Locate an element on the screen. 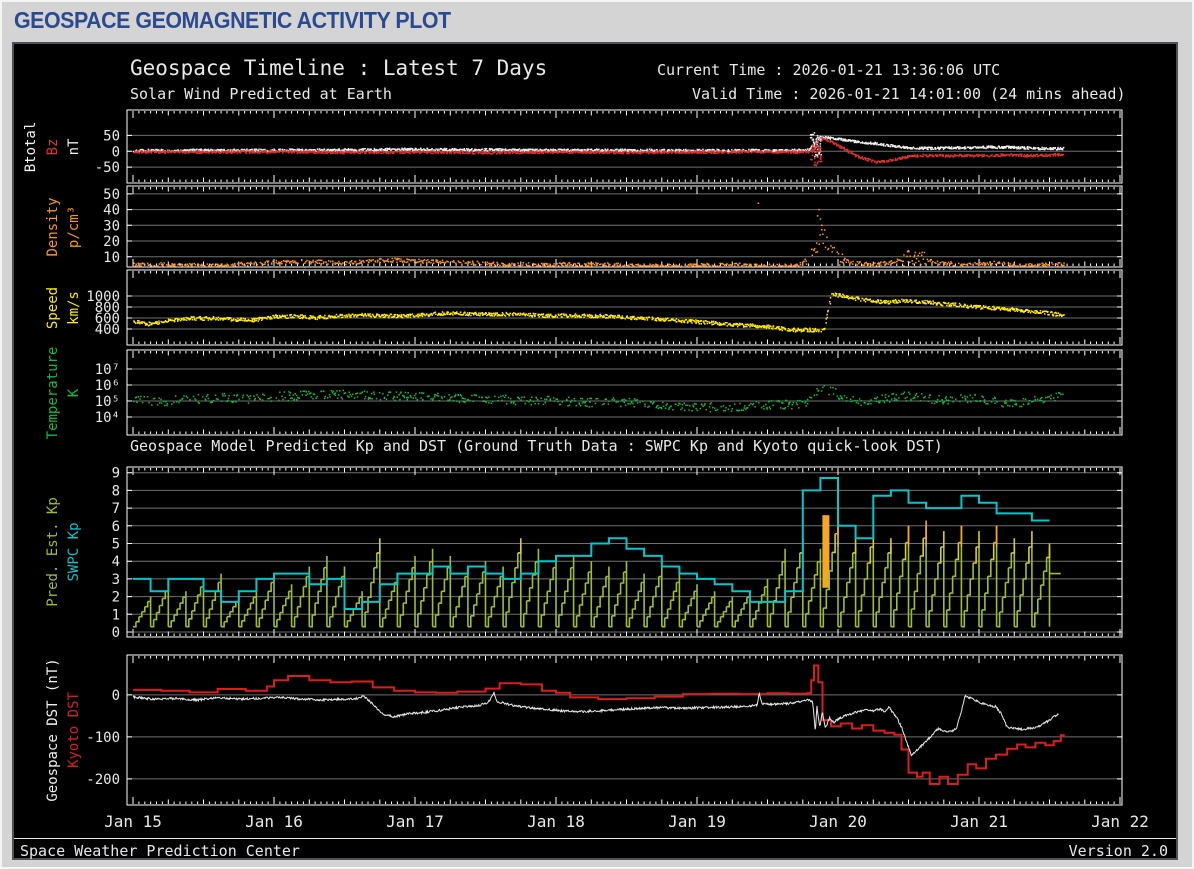 This screenshot has height=869, width=1194. axis-label-swpc-kp: SWPC Kp is located at coordinates (74, 551).